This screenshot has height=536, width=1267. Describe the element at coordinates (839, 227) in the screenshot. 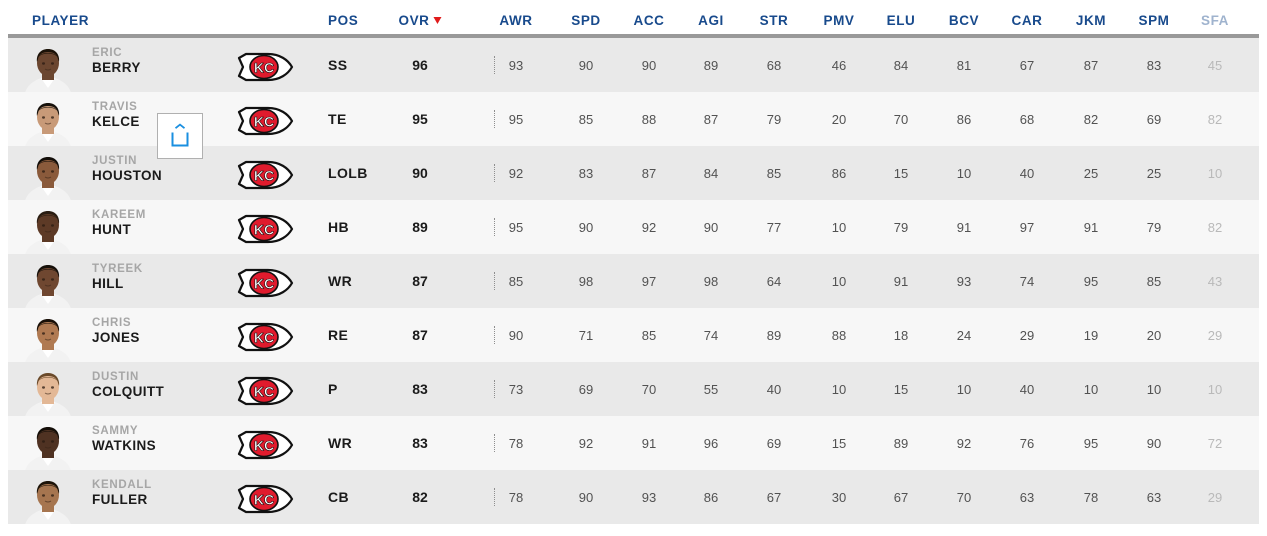

I see `stat-cell-pmv: 10` at that location.